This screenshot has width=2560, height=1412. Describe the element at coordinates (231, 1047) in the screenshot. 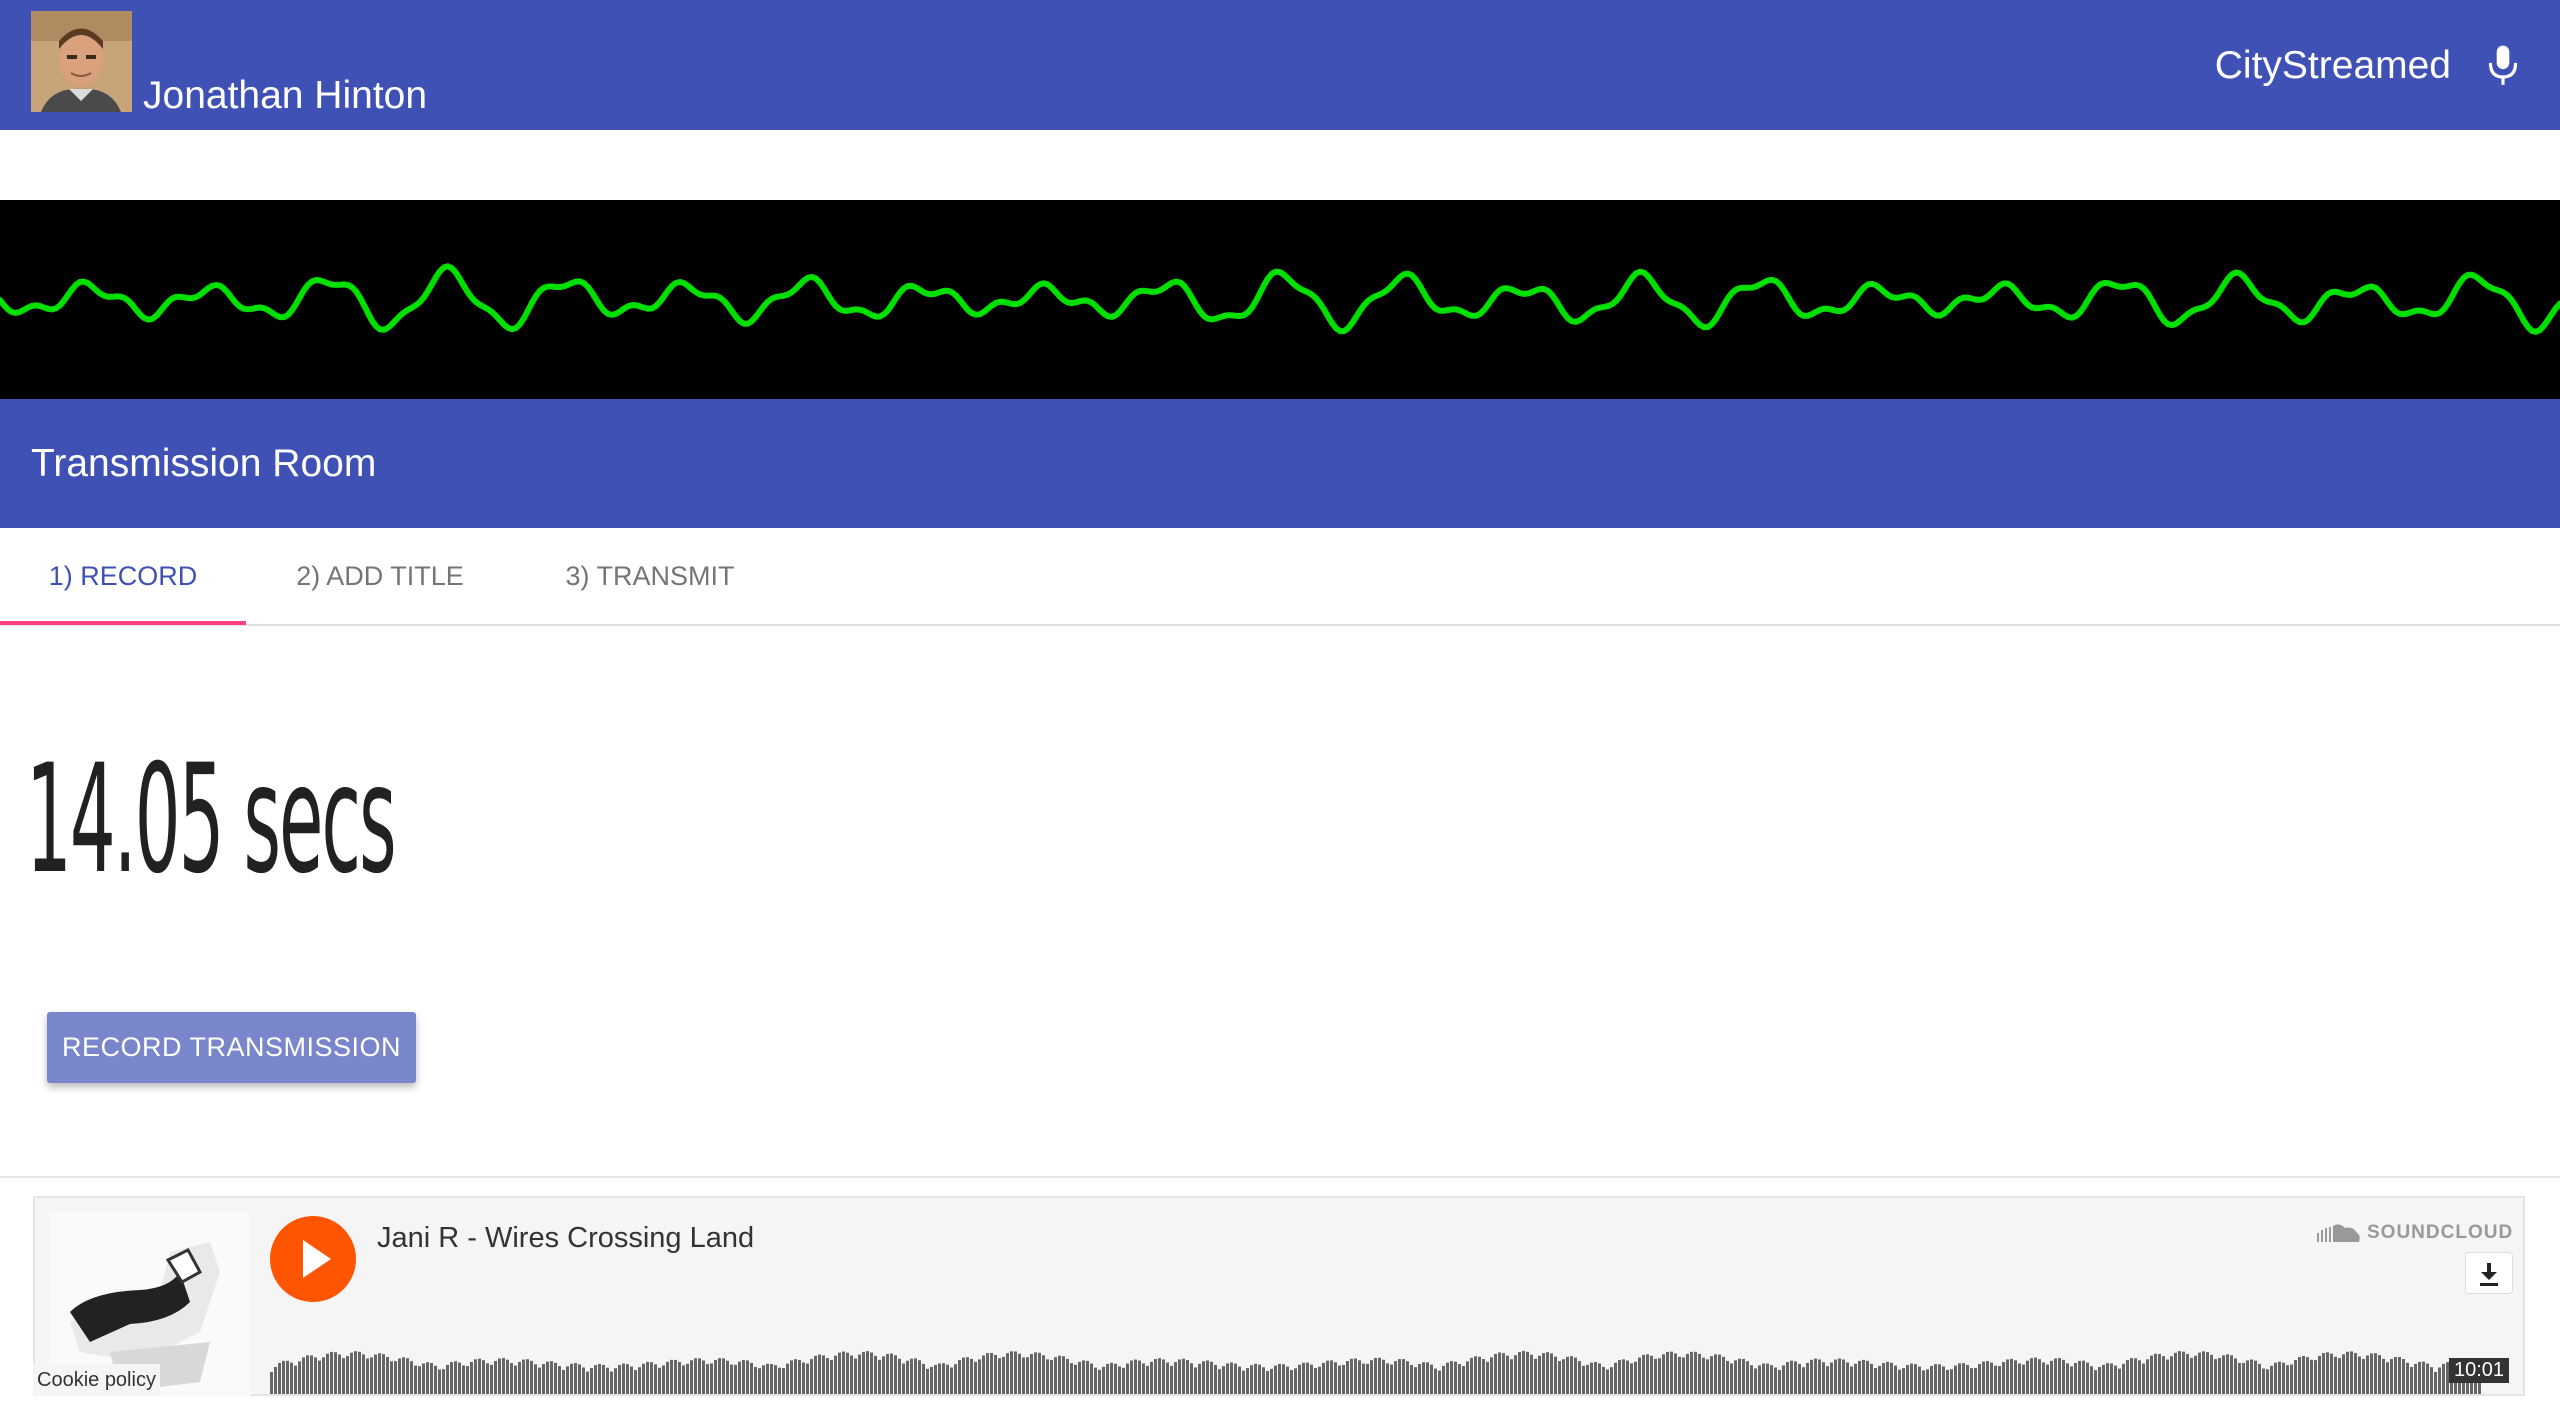

I see `record-transmission-button: RECORD TRANSMISSION` at that location.